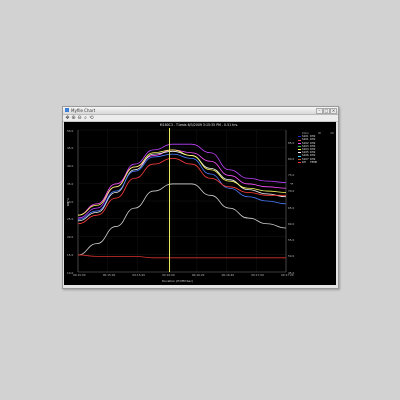 Image resolution: width=400 pixels, height=400 pixels. What do you see at coordinates (291, 142) in the screenshot?
I see `y-tick-label-right: 85.0` at bounding box center [291, 142].